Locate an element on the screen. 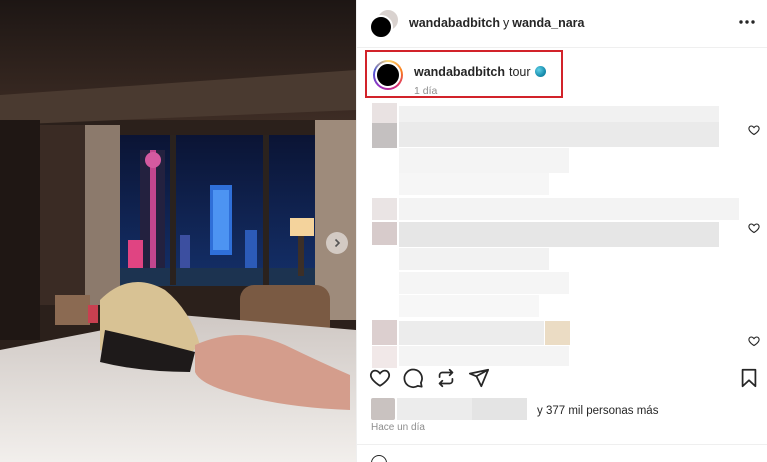  caption-text: tour is located at coordinates (519, 72).